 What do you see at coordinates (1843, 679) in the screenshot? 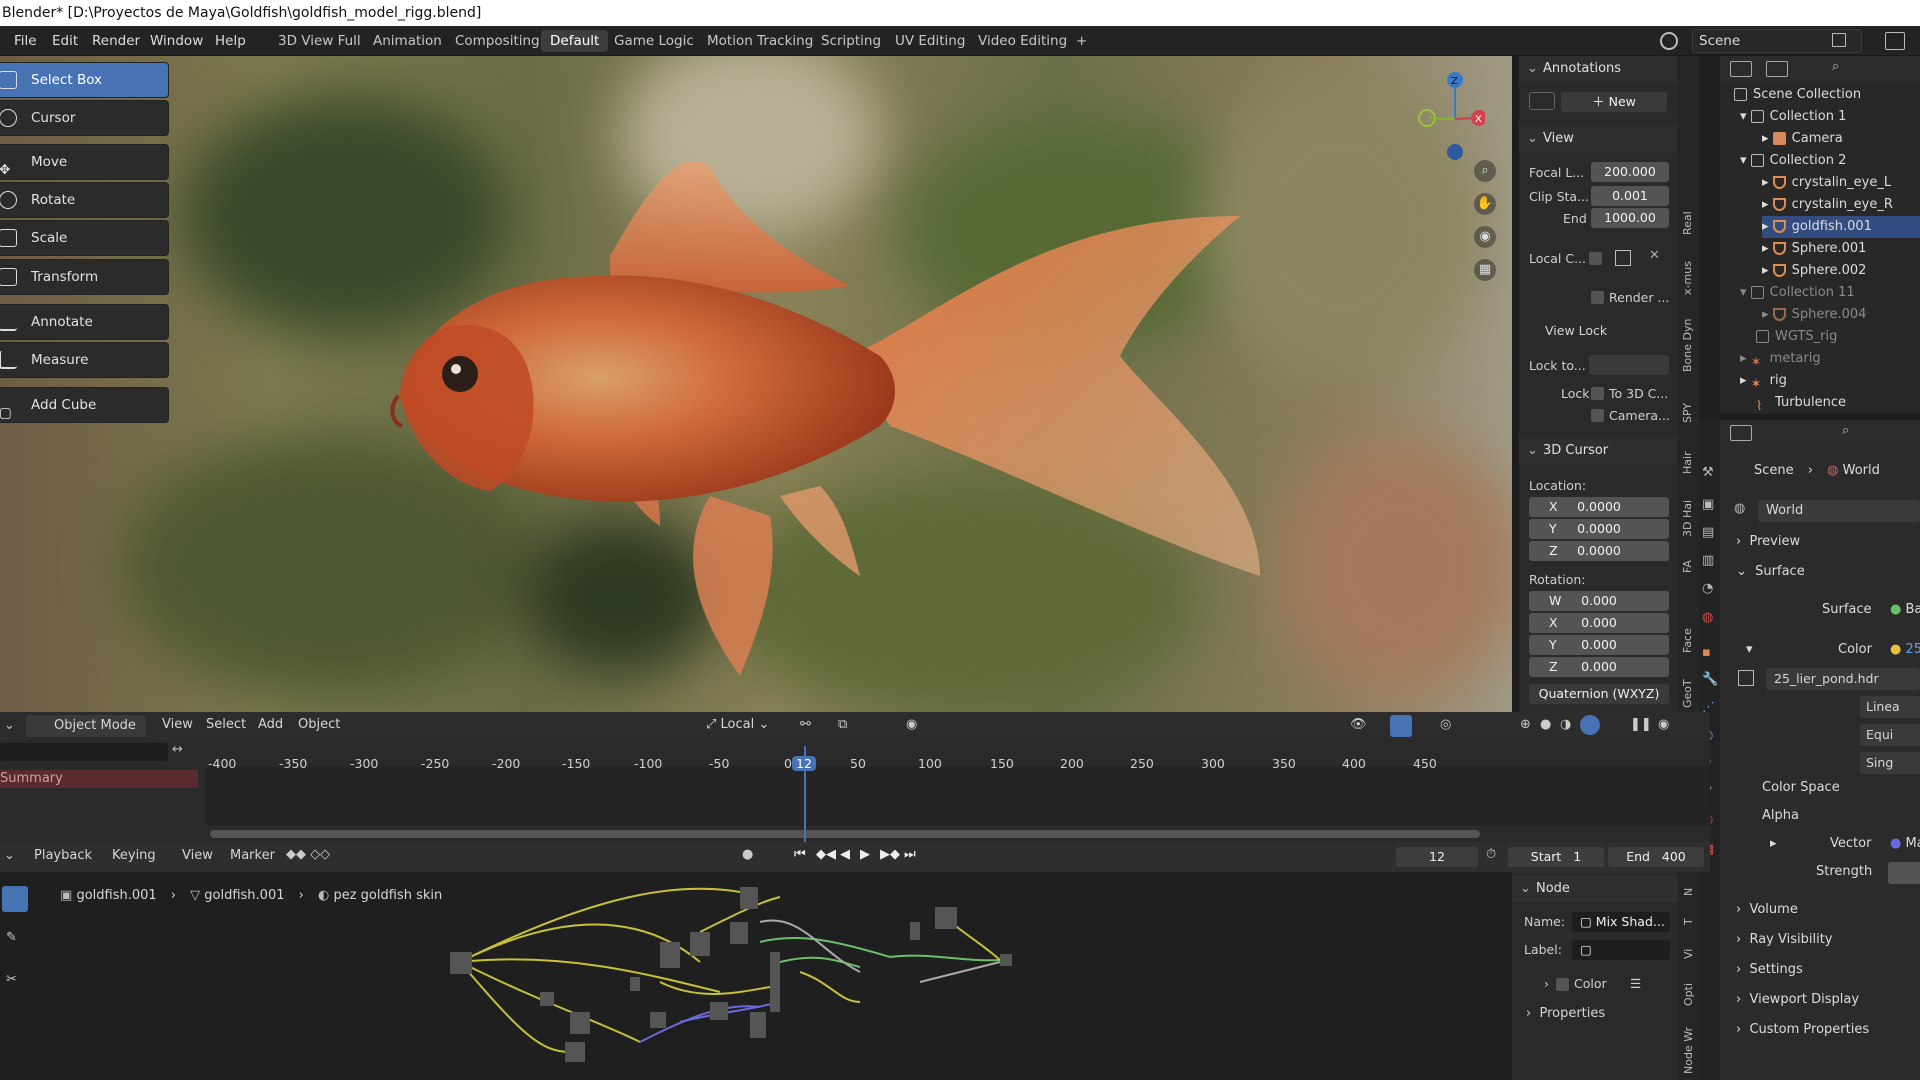
I see `image-datablock-field: 25_lier_pond.hdr` at bounding box center [1843, 679].